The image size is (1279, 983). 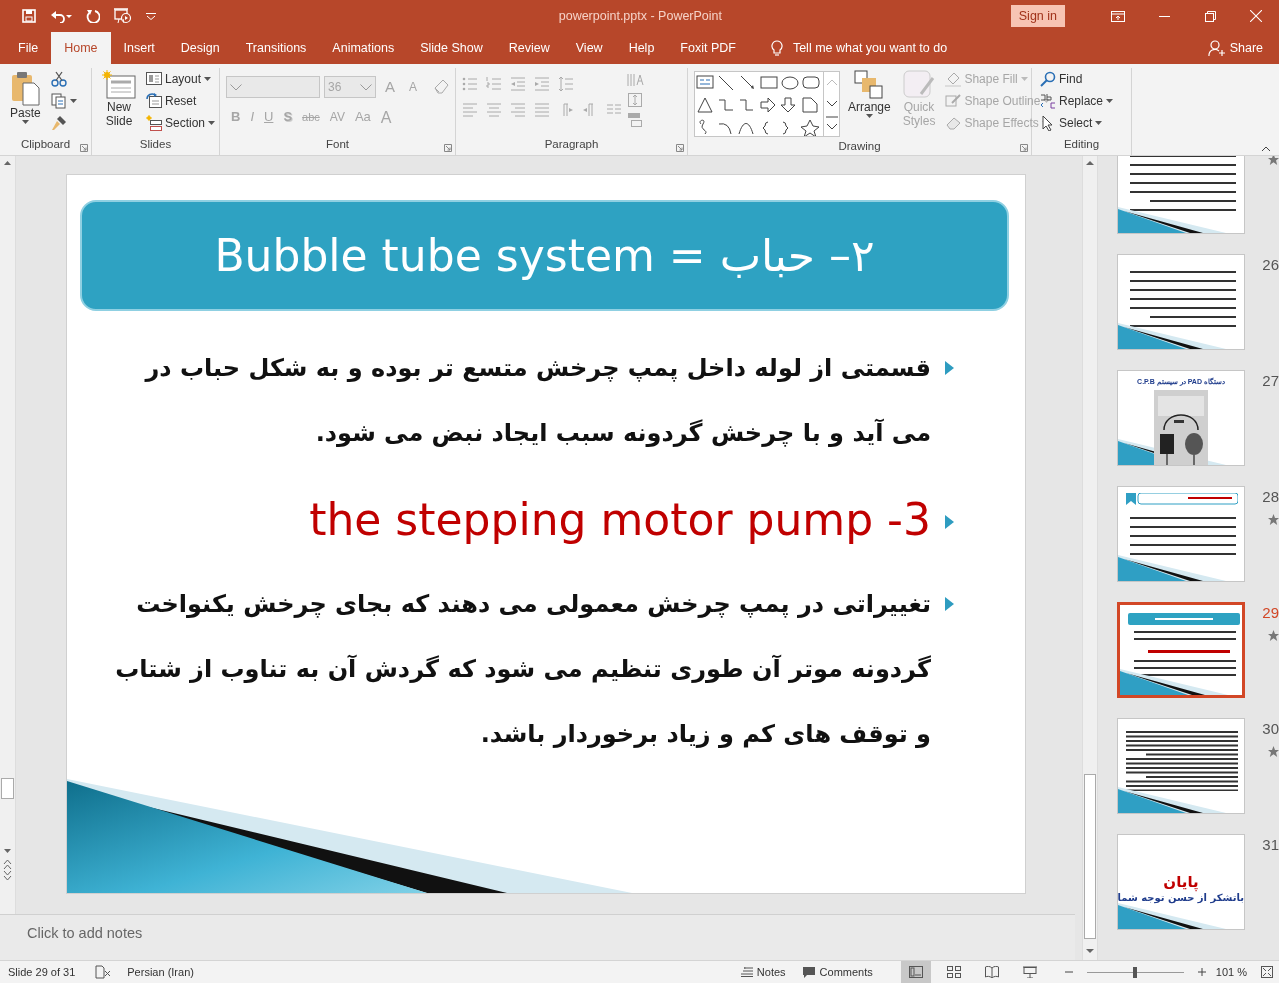 I want to click on arrange-icon, so click(x=869, y=85).